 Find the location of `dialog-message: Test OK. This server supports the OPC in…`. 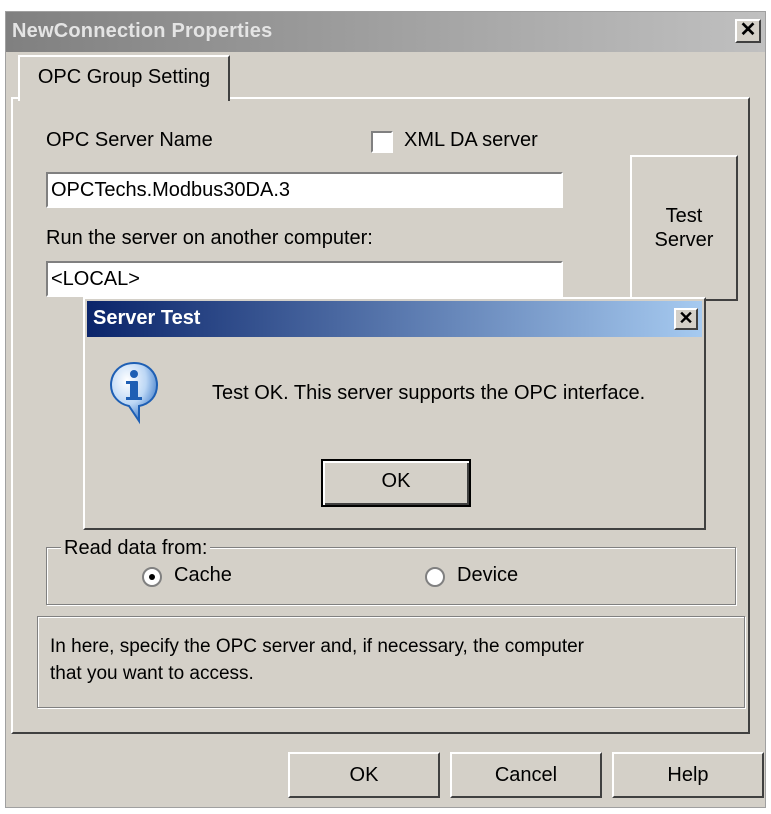

dialog-message: Test OK. This server supports the OPC in… is located at coordinates (429, 393).